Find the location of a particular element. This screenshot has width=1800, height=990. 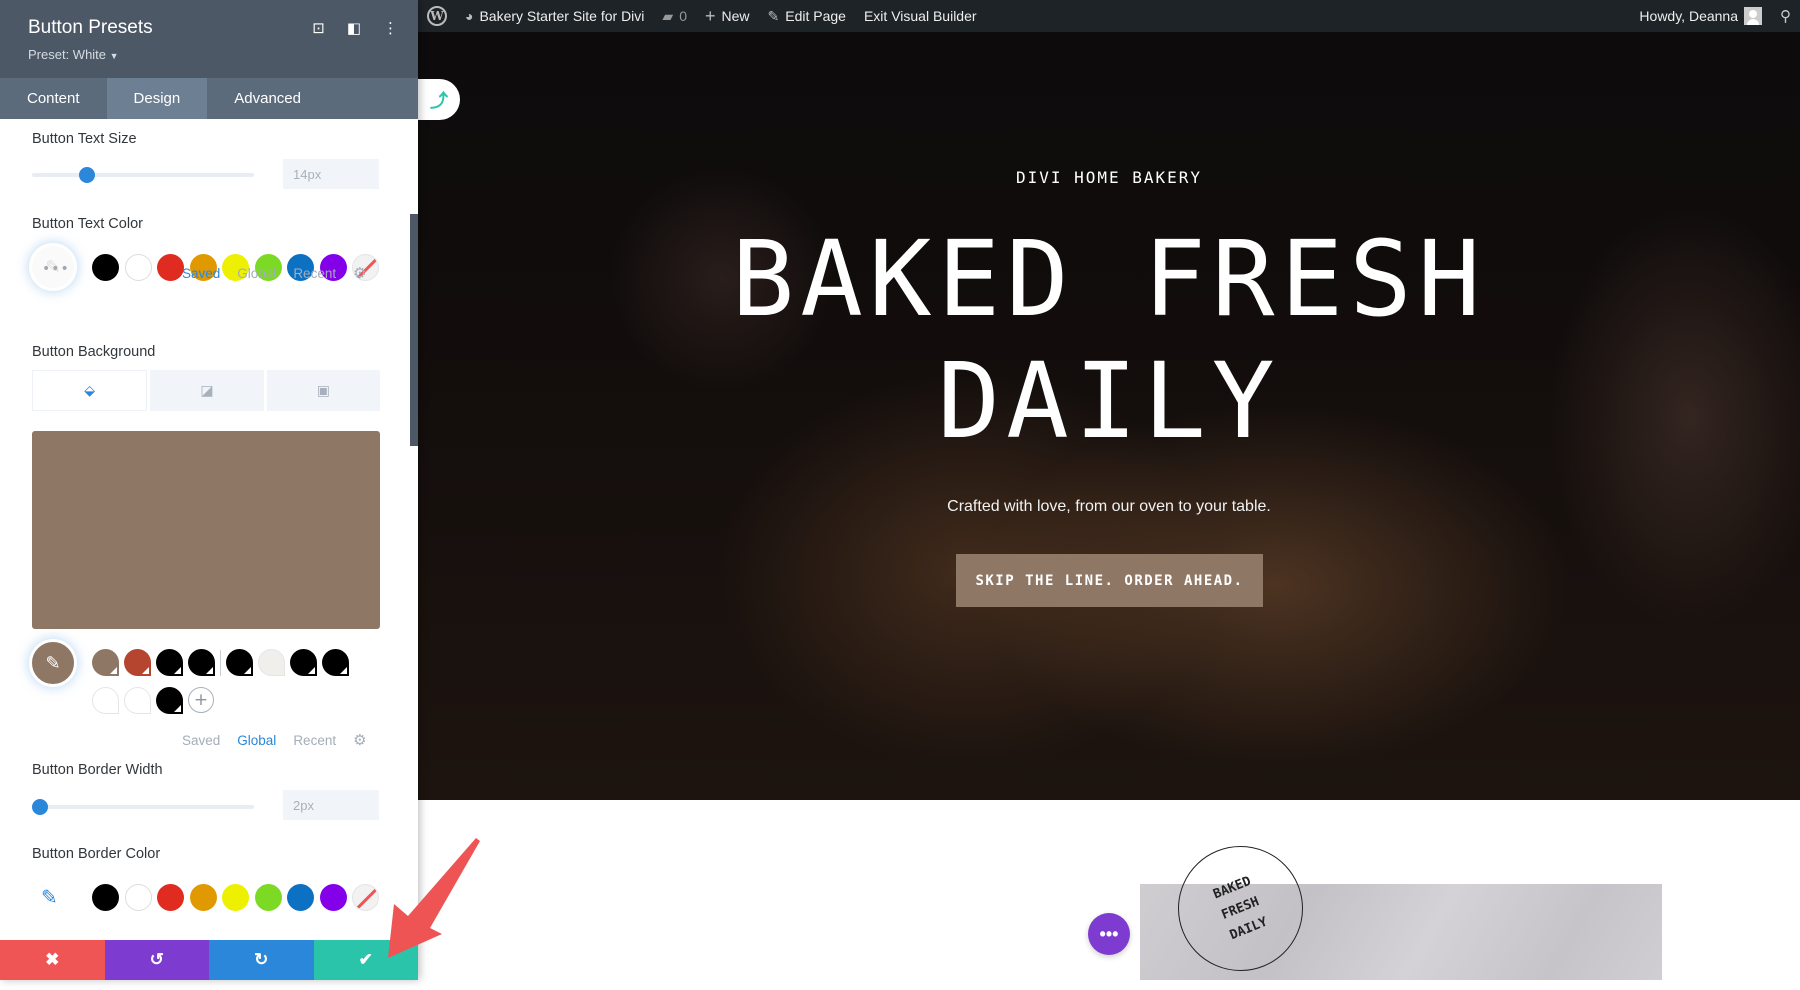

kebab-menu-icon: ⋮ is located at coordinates (390, 28).